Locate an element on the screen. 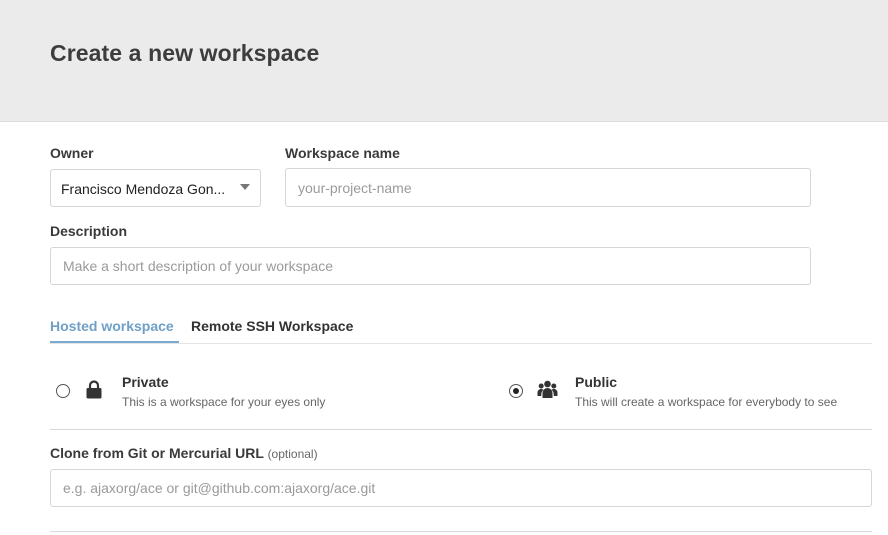 The height and width of the screenshot is (535, 888). workspace-name-label: Workspace name is located at coordinates (342, 153).